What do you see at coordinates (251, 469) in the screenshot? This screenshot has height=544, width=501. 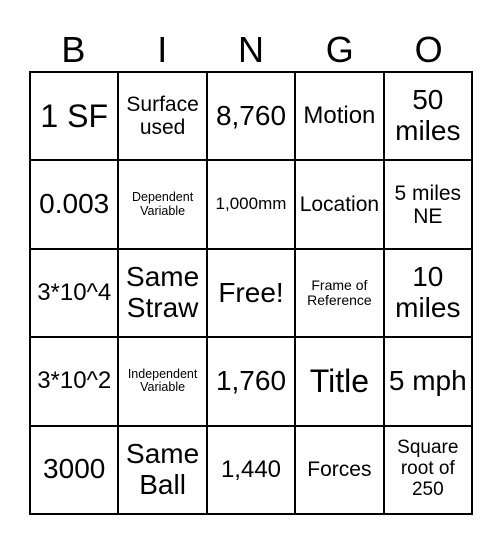 I see `bingo-cell: 1,440` at bounding box center [251, 469].